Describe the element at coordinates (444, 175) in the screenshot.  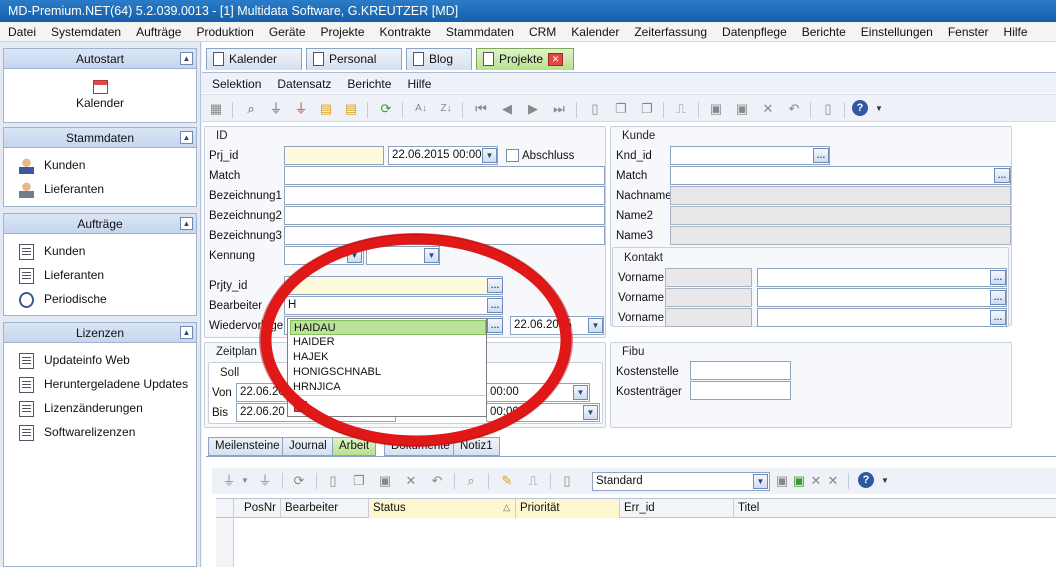
I see `match-input` at that location.